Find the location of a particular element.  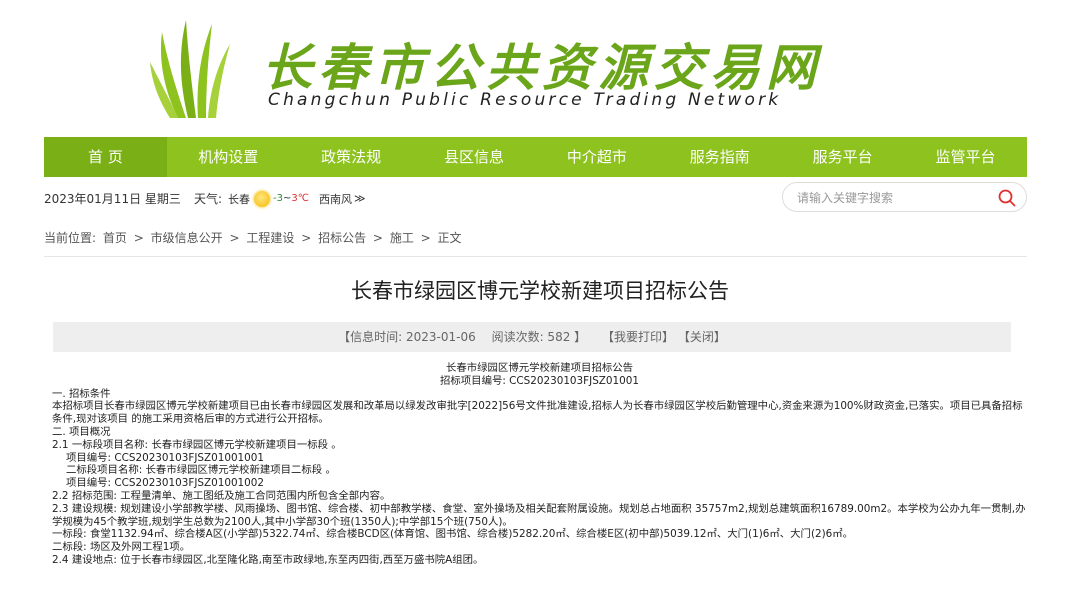

wind-direction: 西南风 is located at coordinates (336, 199).